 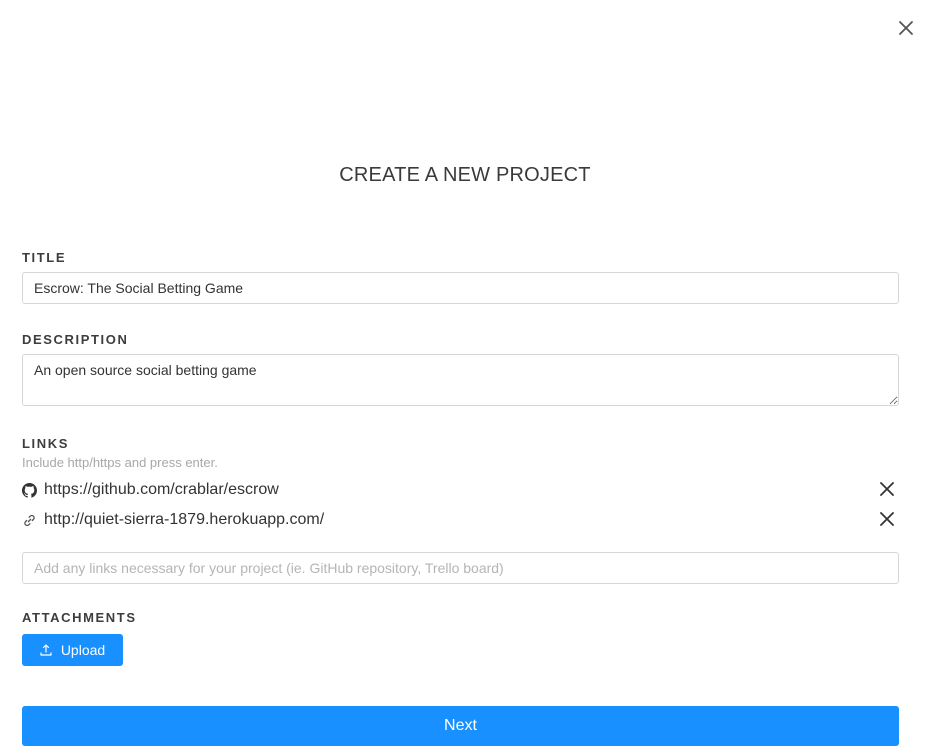 What do you see at coordinates (465, 175) in the screenshot?
I see `modal-title: CREATE A NEW PROJECT` at bounding box center [465, 175].